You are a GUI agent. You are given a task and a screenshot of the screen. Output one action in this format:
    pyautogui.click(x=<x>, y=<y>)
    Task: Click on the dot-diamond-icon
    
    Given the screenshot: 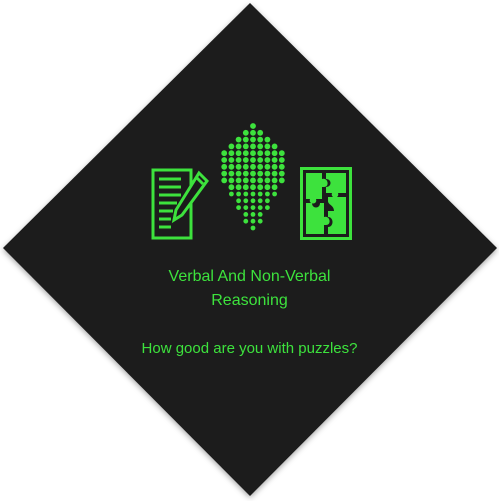 What is the action you would take?
    pyautogui.click(x=253, y=177)
    